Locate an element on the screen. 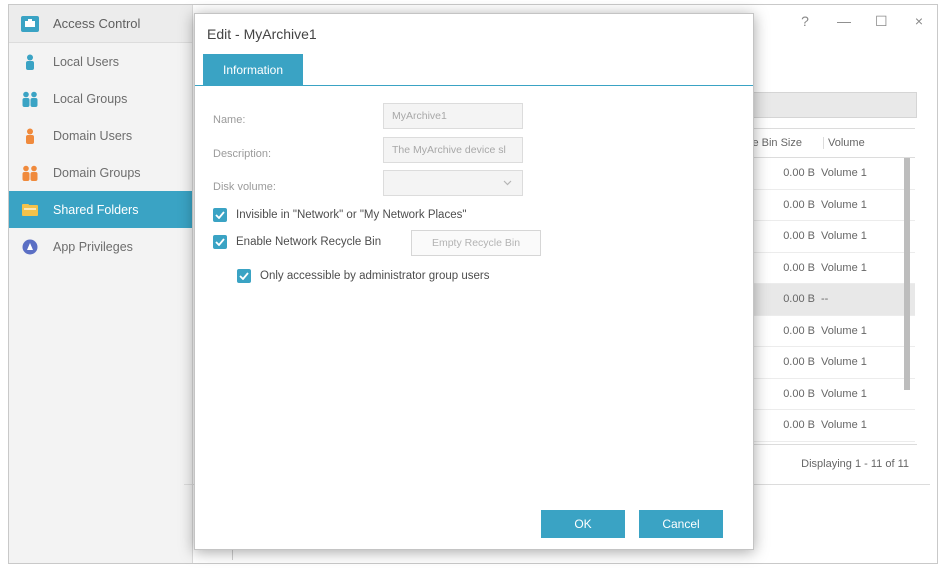 The height and width of the screenshot is (568, 946). sidebar-item-domain-groups: Domain Groups is located at coordinates (100, 172).